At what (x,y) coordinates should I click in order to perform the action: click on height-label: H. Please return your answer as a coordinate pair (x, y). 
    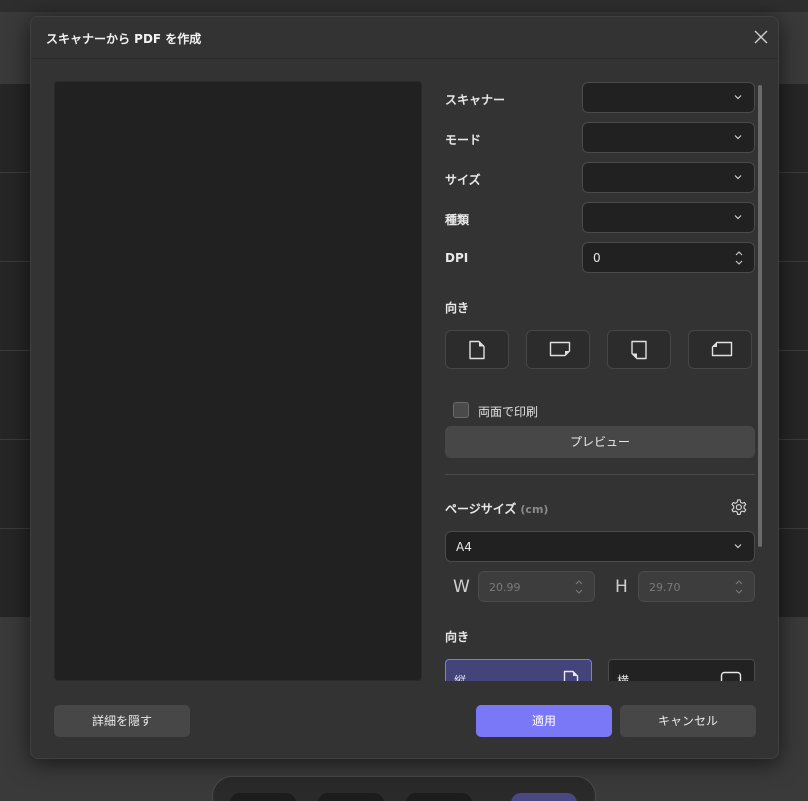
    Looking at the image, I should click on (621, 587).